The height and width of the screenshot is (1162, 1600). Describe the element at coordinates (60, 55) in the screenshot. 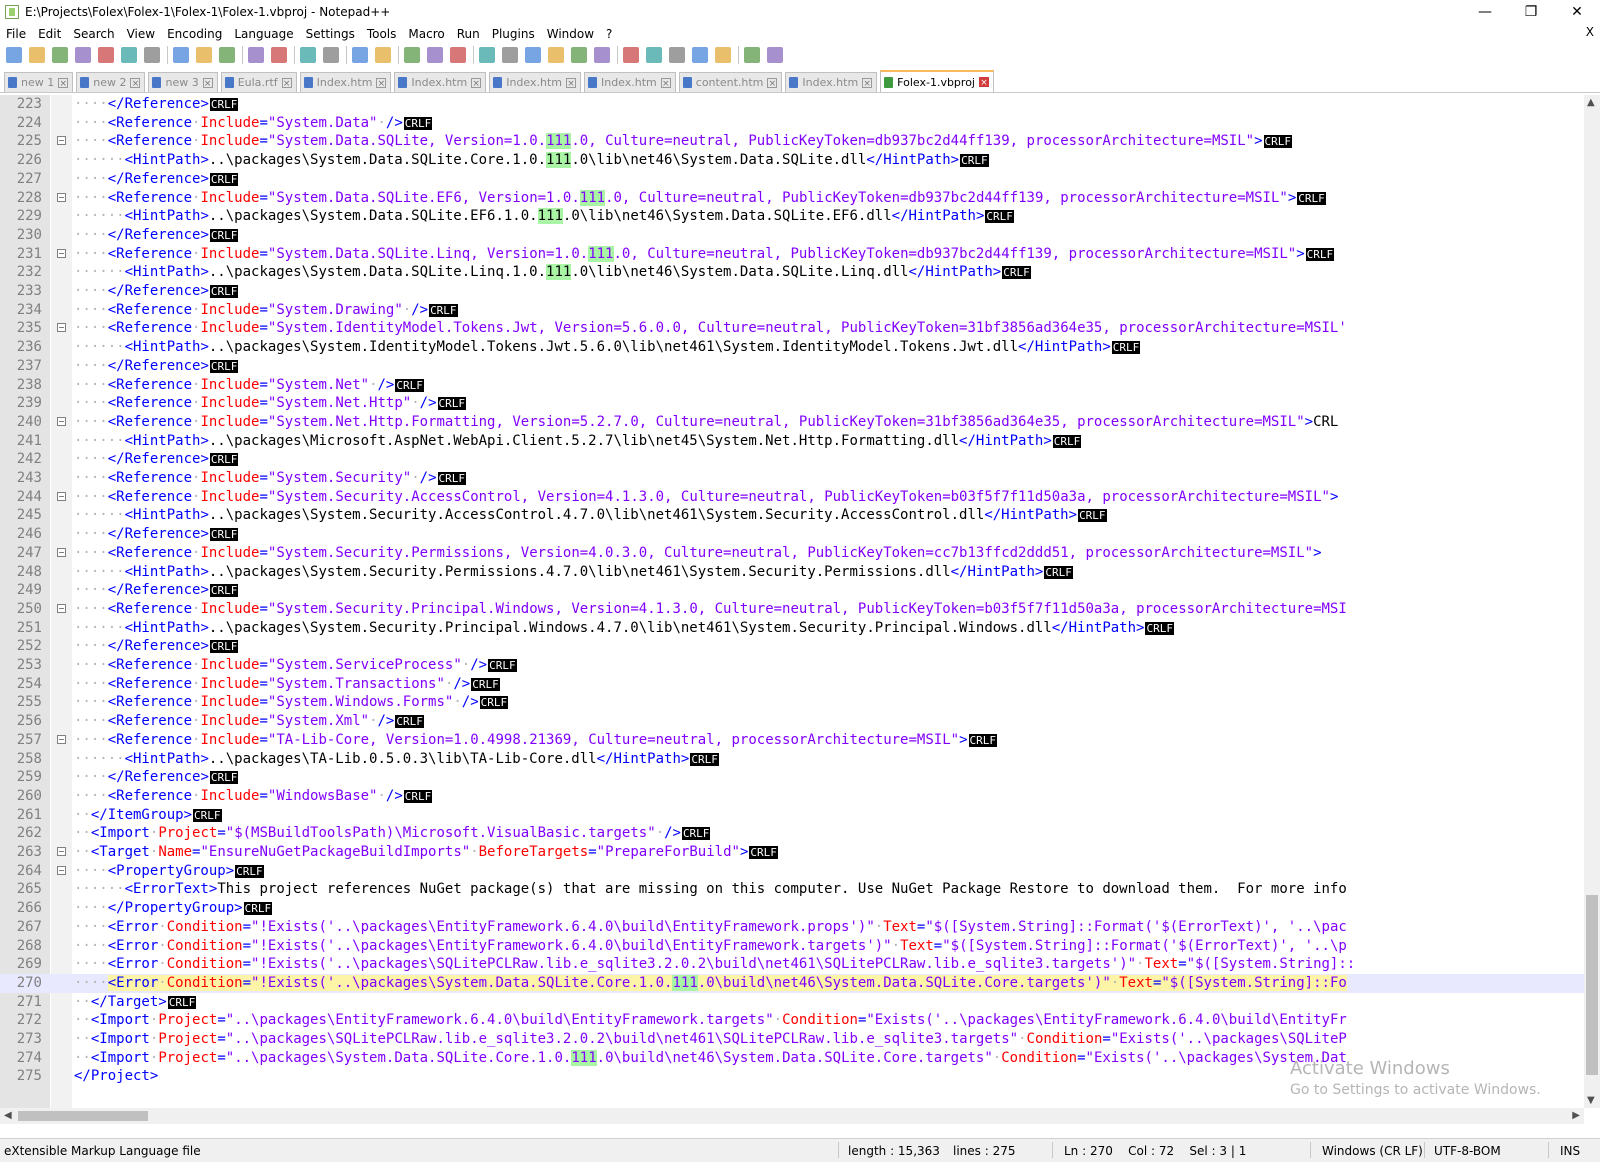

I see `save-icon` at that location.